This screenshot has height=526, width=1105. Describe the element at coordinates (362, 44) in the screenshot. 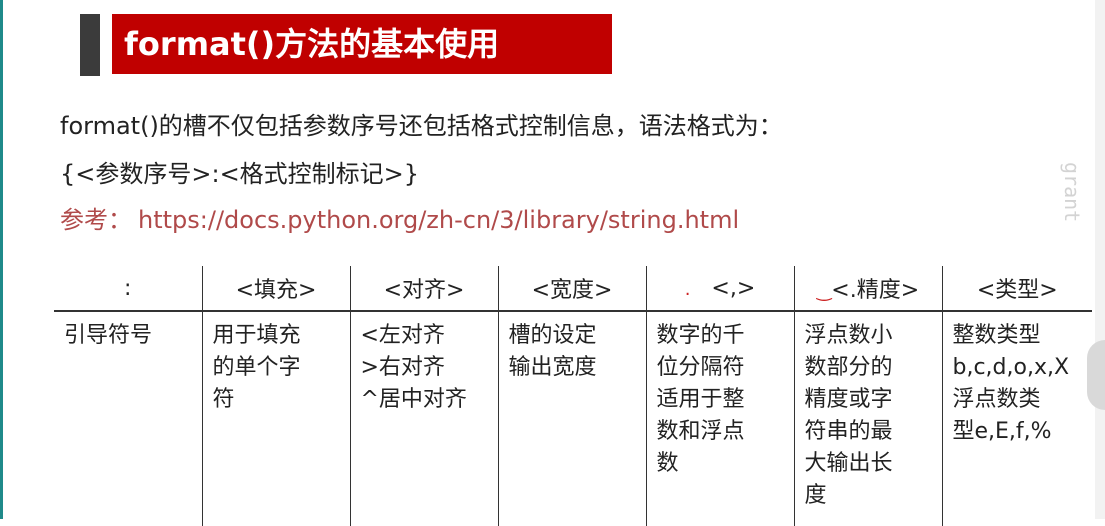

I see `slide-title: format()方法的基本使用` at that location.